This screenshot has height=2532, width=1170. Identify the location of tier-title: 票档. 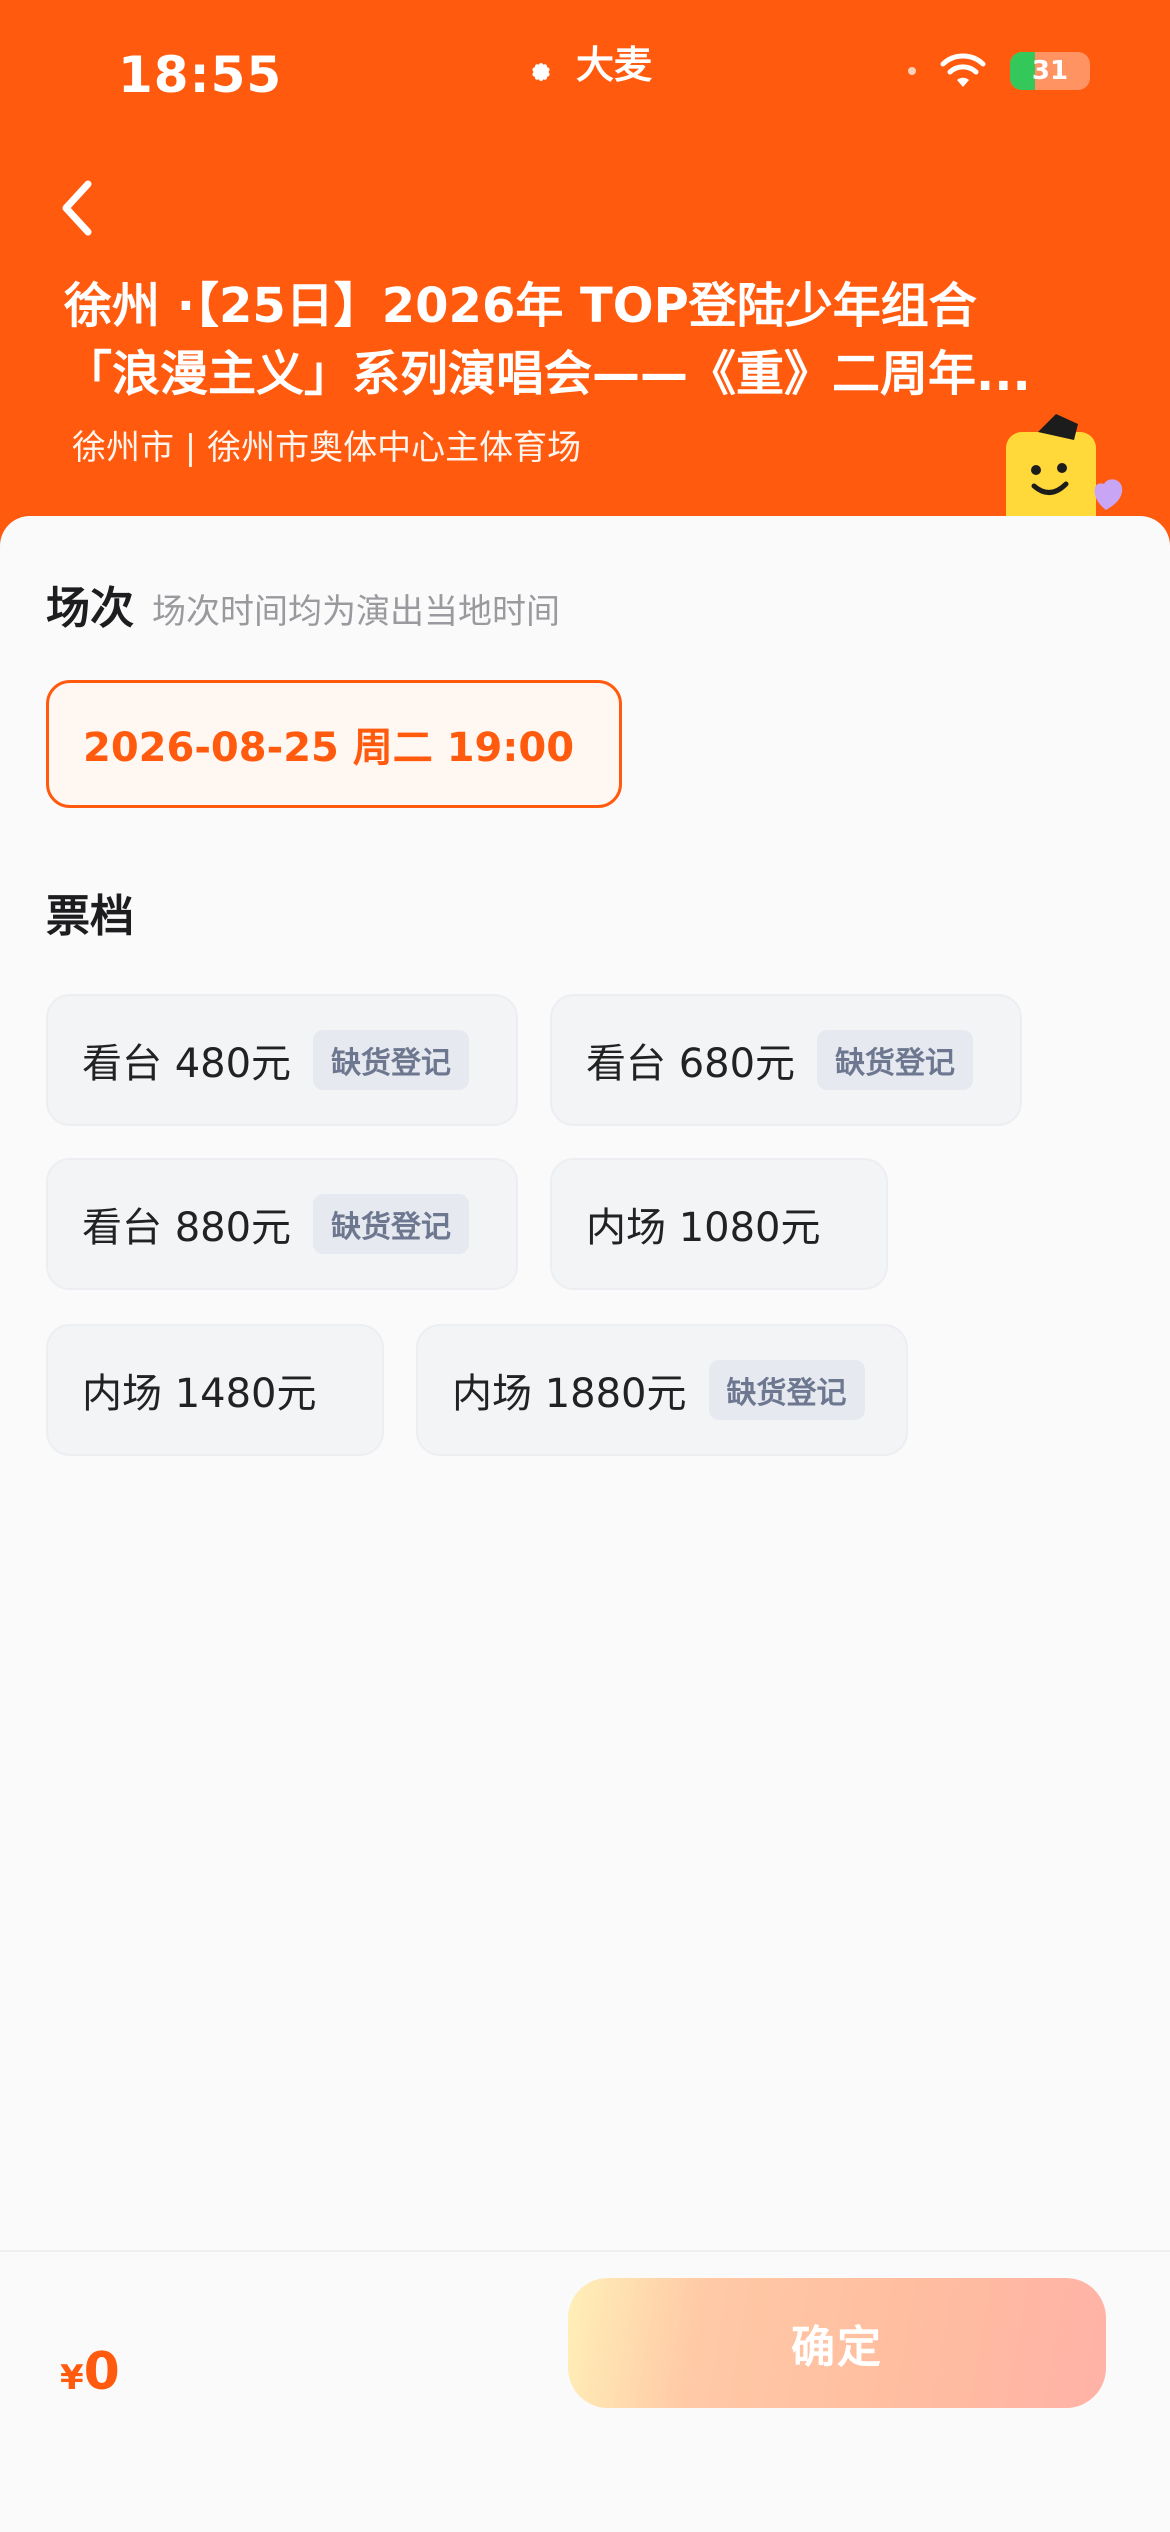
(90, 916).